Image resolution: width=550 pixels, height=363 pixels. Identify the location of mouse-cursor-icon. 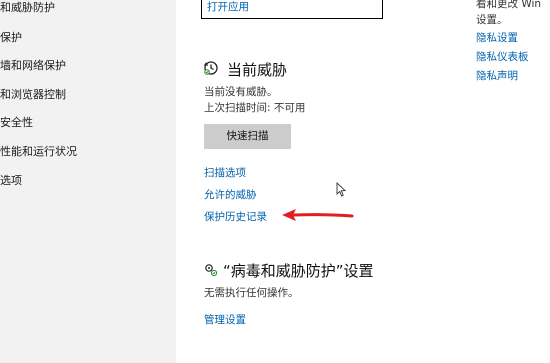
(341, 189).